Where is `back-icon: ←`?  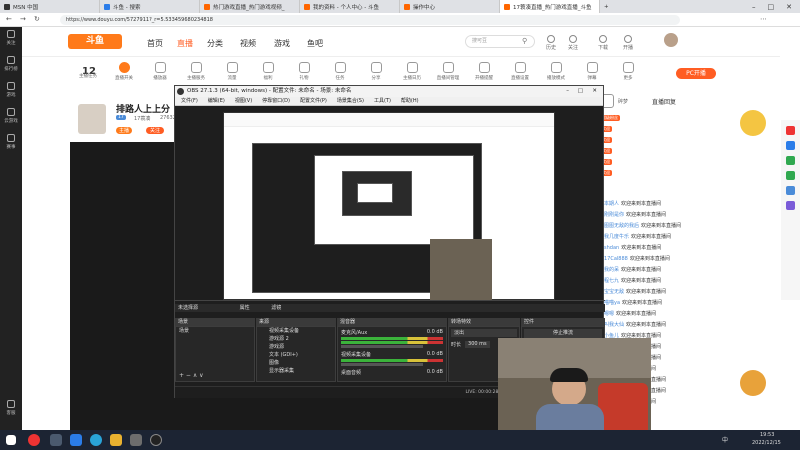 back-icon: ← is located at coordinates (9, 19).